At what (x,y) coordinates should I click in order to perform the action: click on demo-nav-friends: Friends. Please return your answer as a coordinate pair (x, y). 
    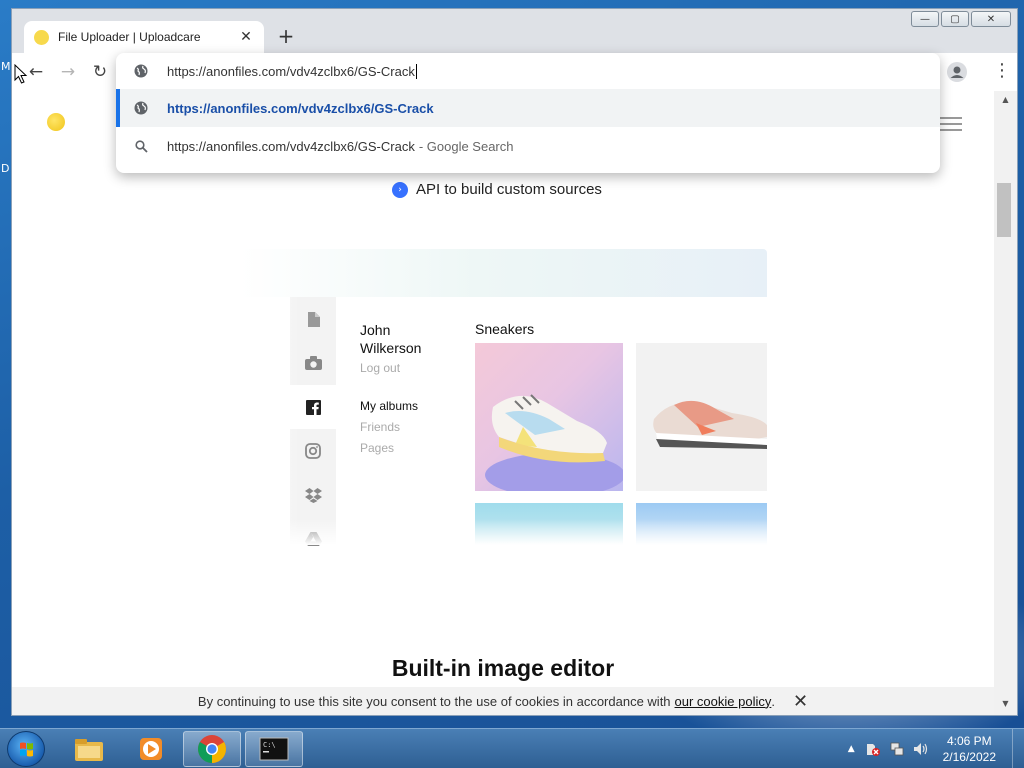
    Looking at the image, I should click on (380, 427).